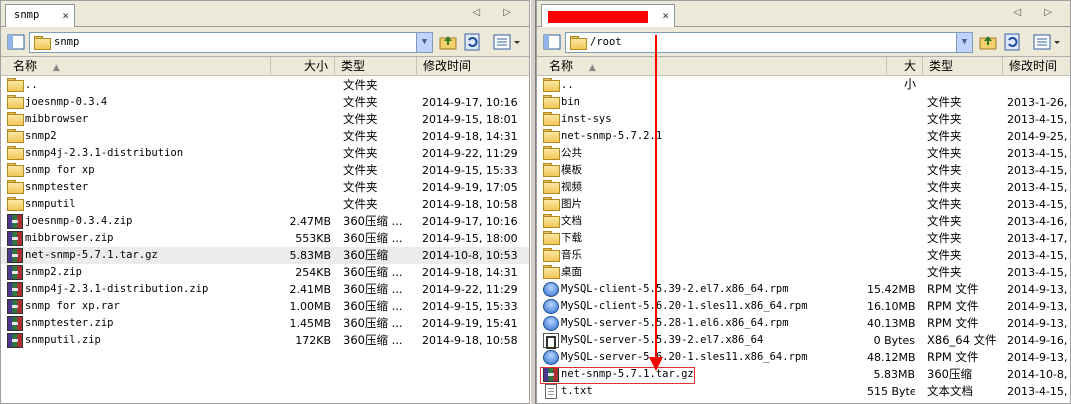  Describe the element at coordinates (803, 102) in the screenshot. I see `right-file-row: bin 文件夹 2013-1-26,` at that location.